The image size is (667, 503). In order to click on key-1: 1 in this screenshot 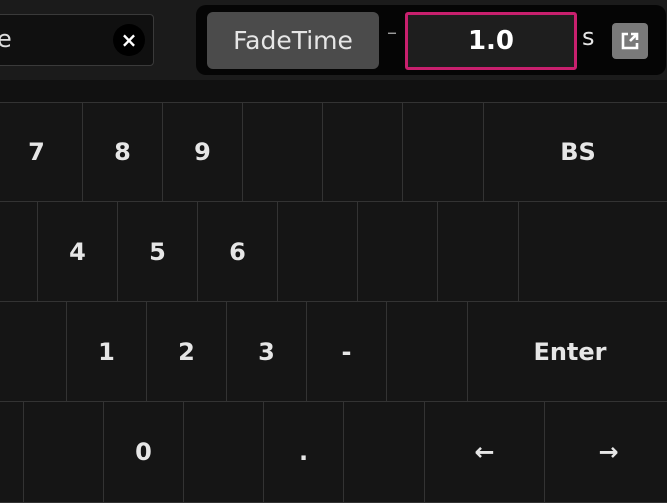, I will do `click(106, 351)`.